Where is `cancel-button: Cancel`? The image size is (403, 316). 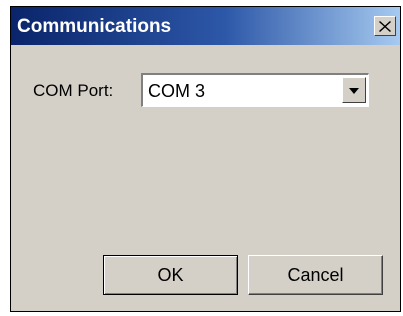 cancel-button: Cancel is located at coordinates (315, 275).